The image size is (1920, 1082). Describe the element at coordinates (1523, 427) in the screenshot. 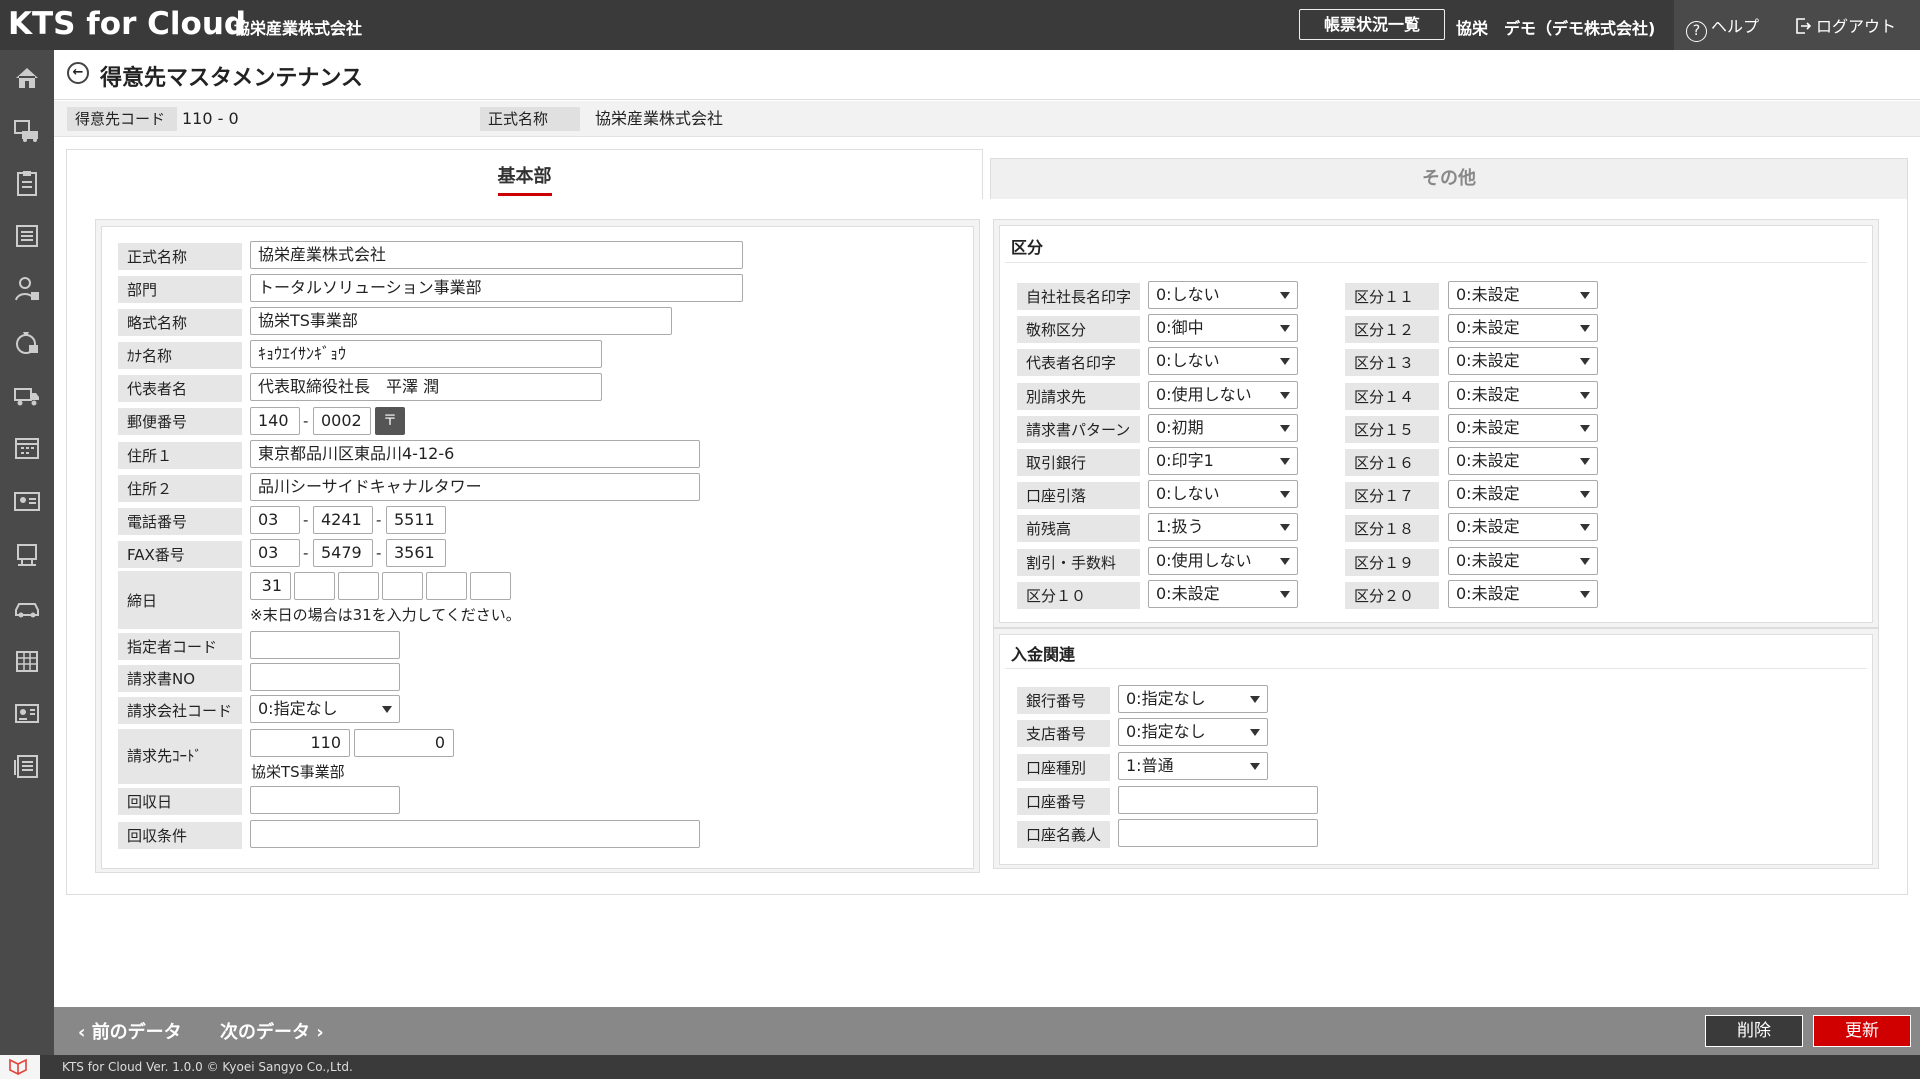

I see `category-right-select-5: 0:未設定` at that location.